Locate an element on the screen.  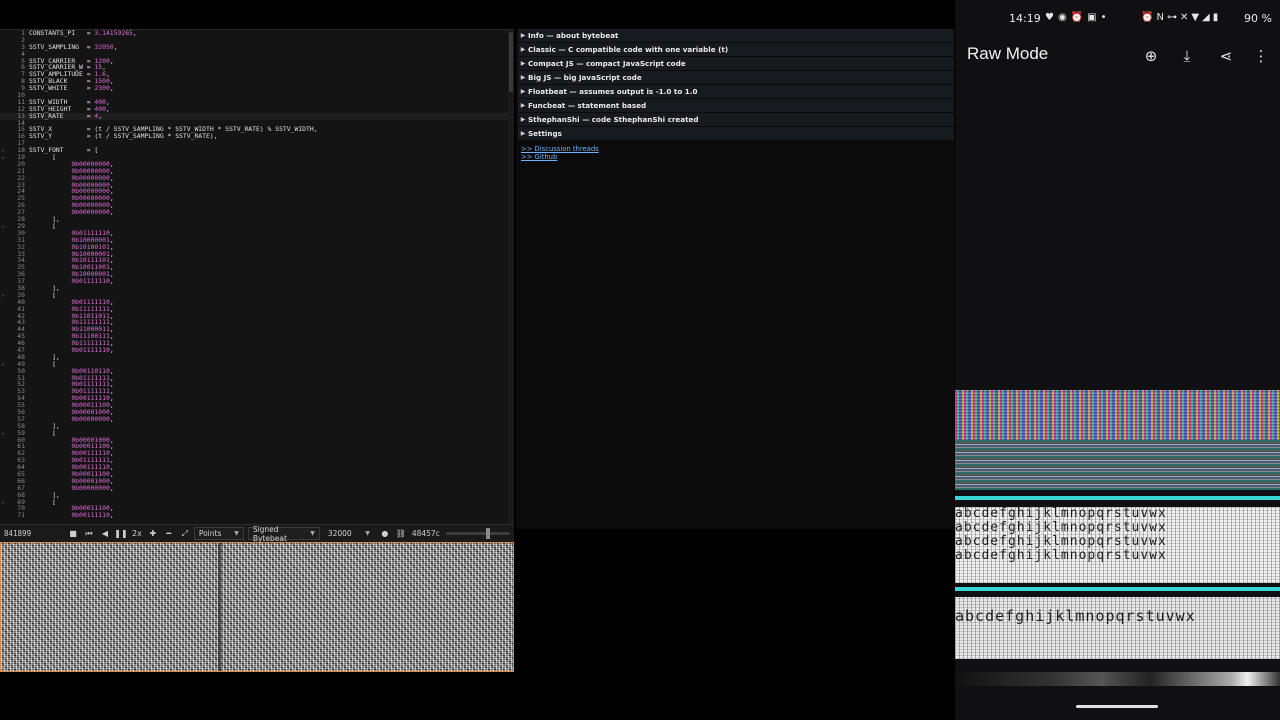
code-line: 68 ], is located at coordinates (257, 495).